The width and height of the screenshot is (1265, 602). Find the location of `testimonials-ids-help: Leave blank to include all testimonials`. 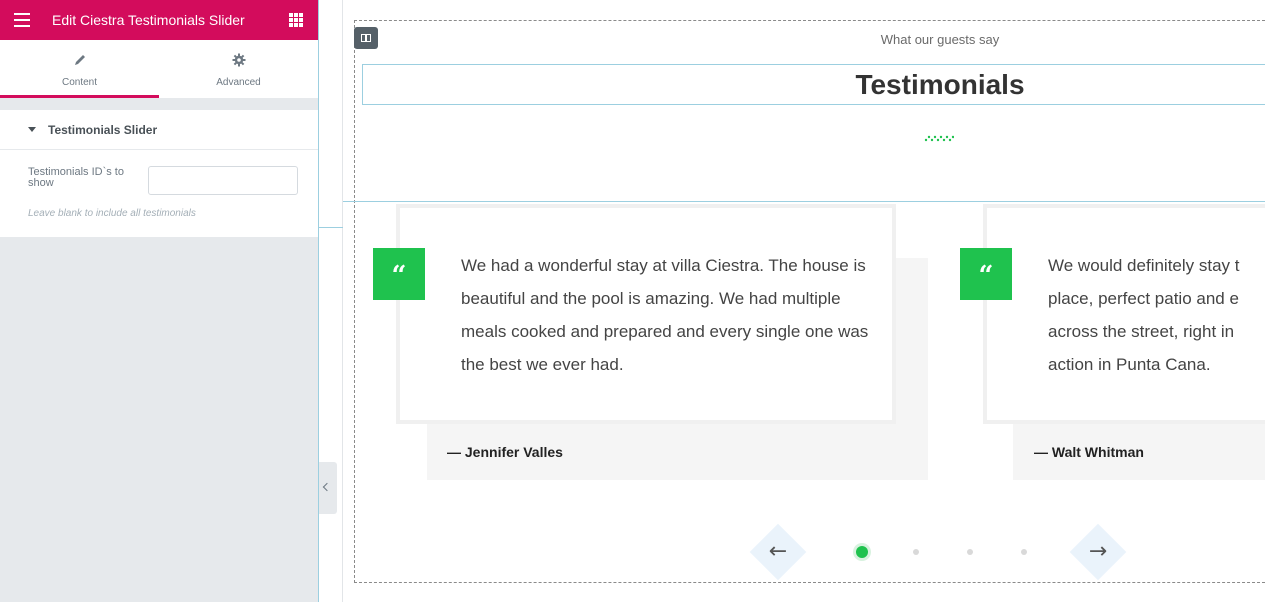

testimonials-ids-help: Leave blank to include all testimonials is located at coordinates (112, 213).